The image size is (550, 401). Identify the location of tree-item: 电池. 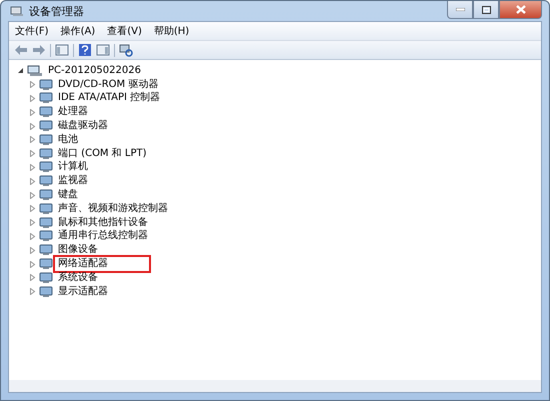
(68, 140).